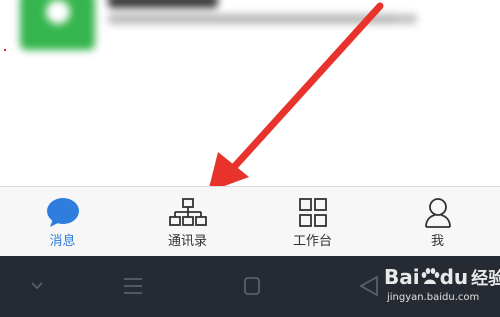 This screenshot has width=500, height=317. I want to click on tab-workbench: 工作台, so click(312, 222).